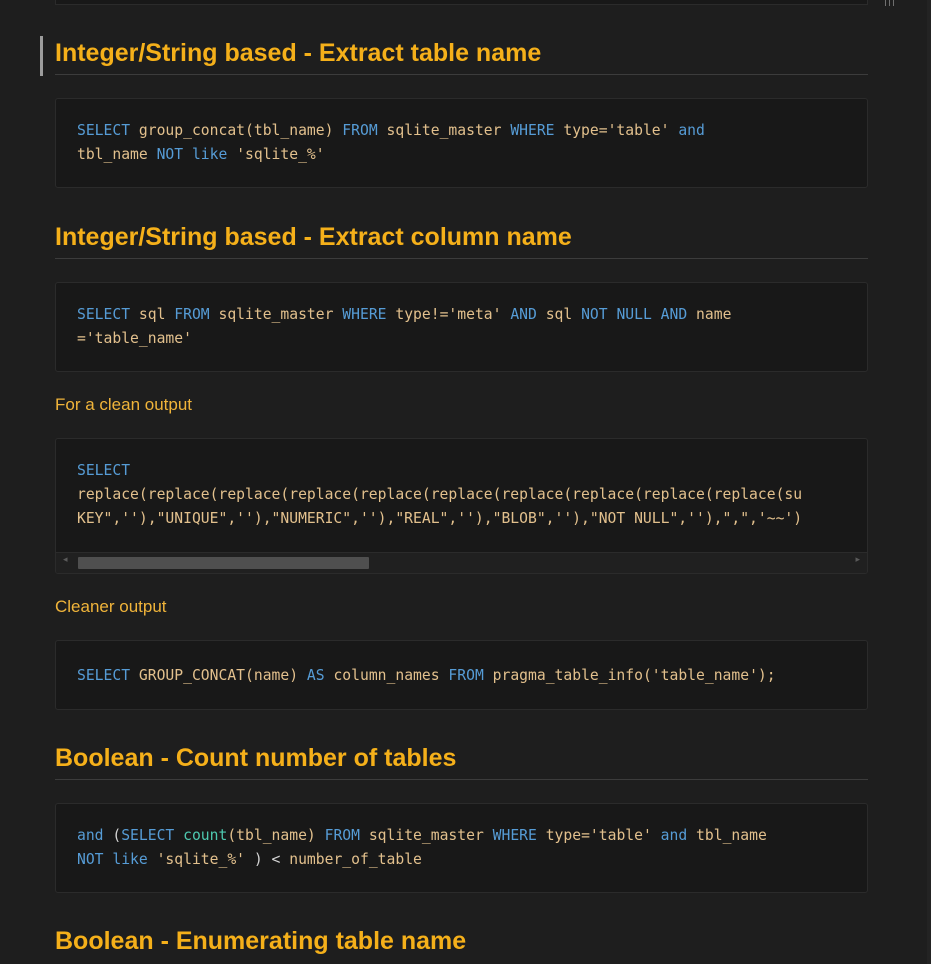 The width and height of the screenshot is (931, 964). What do you see at coordinates (111, 606) in the screenshot?
I see `label-cleaner-output: Cleaner output` at bounding box center [111, 606].